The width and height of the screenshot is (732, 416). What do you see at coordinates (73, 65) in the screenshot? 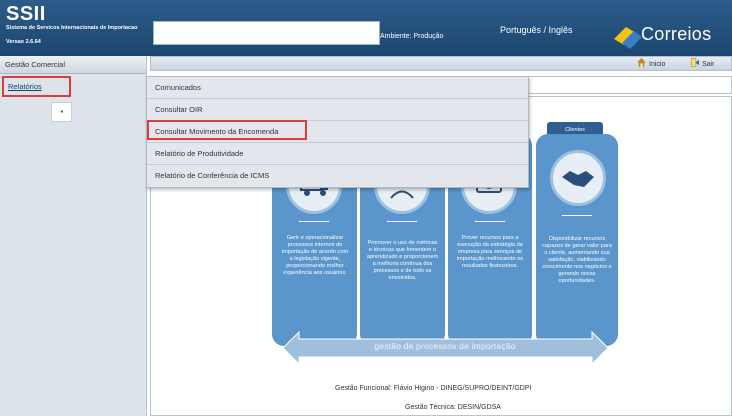
I see `sidebar-section-title: Gestão Comercial` at bounding box center [73, 65].